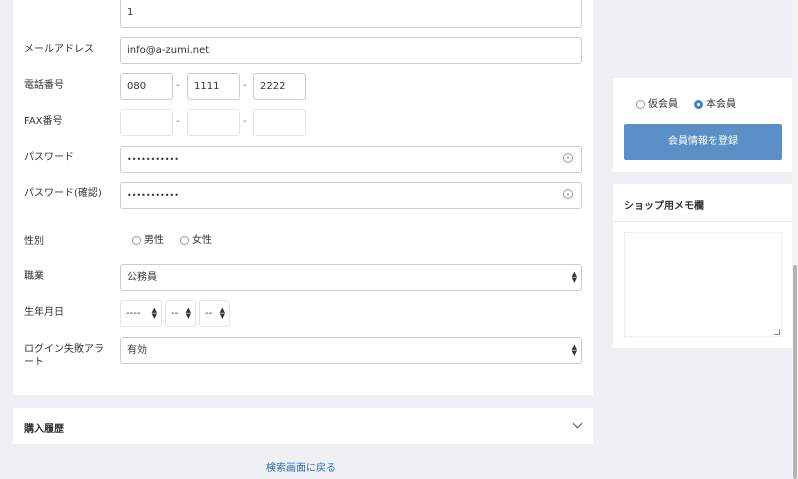 The image size is (798, 479). I want to click on phone-field-2: 1111, so click(213, 86).